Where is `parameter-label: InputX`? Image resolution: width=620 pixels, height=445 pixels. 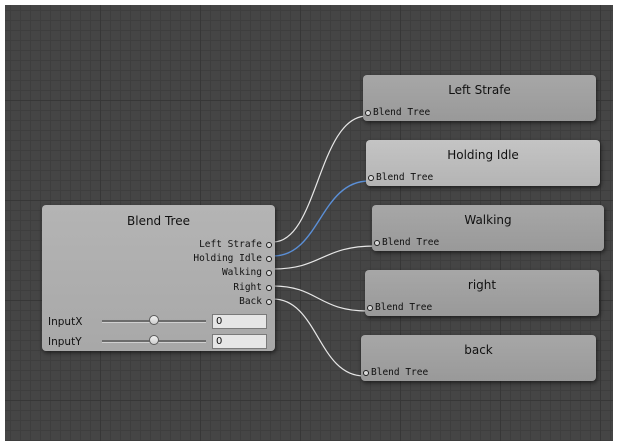
parameter-label: InputX is located at coordinates (65, 321).